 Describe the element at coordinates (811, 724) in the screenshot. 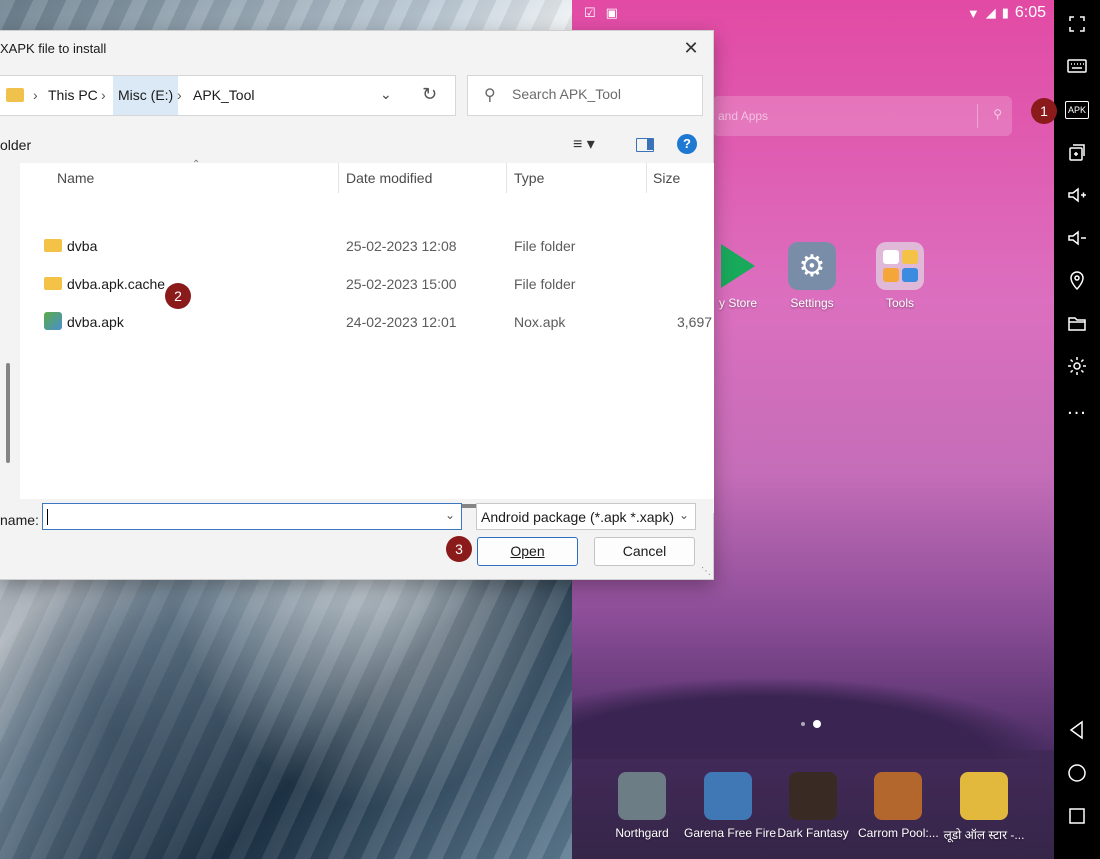

I see `page-indicator` at that location.